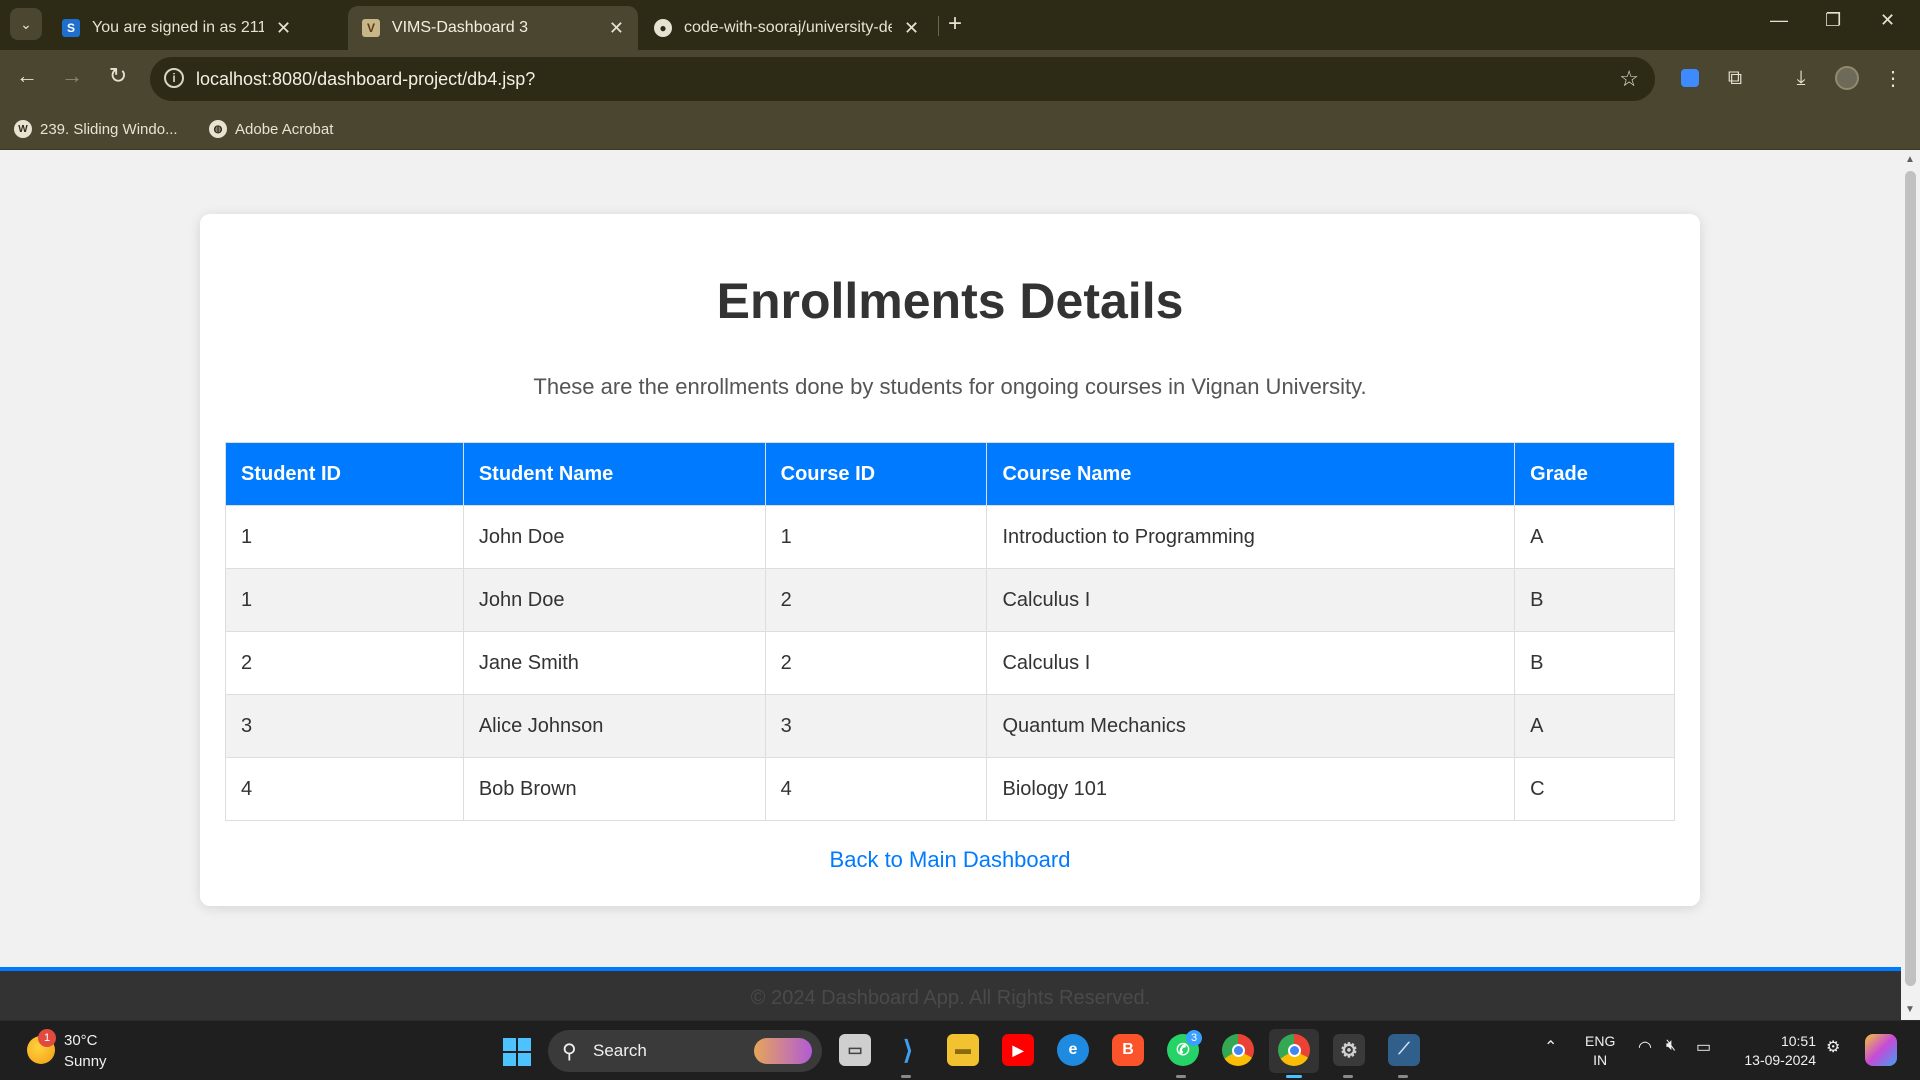 The height and width of the screenshot is (1080, 1920). I want to click on table-cell: Bob Brown, so click(614, 789).